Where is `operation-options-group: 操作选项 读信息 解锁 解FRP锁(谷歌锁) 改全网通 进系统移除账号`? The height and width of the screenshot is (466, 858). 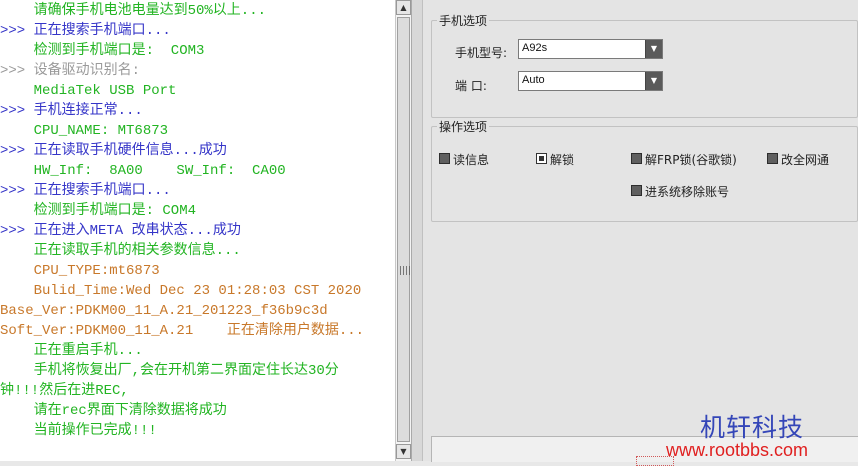
operation-options-group: 操作选项 读信息 解锁 解FRP锁(谷歌锁) 改全网通 进系统移除账号 is located at coordinates (644, 170).